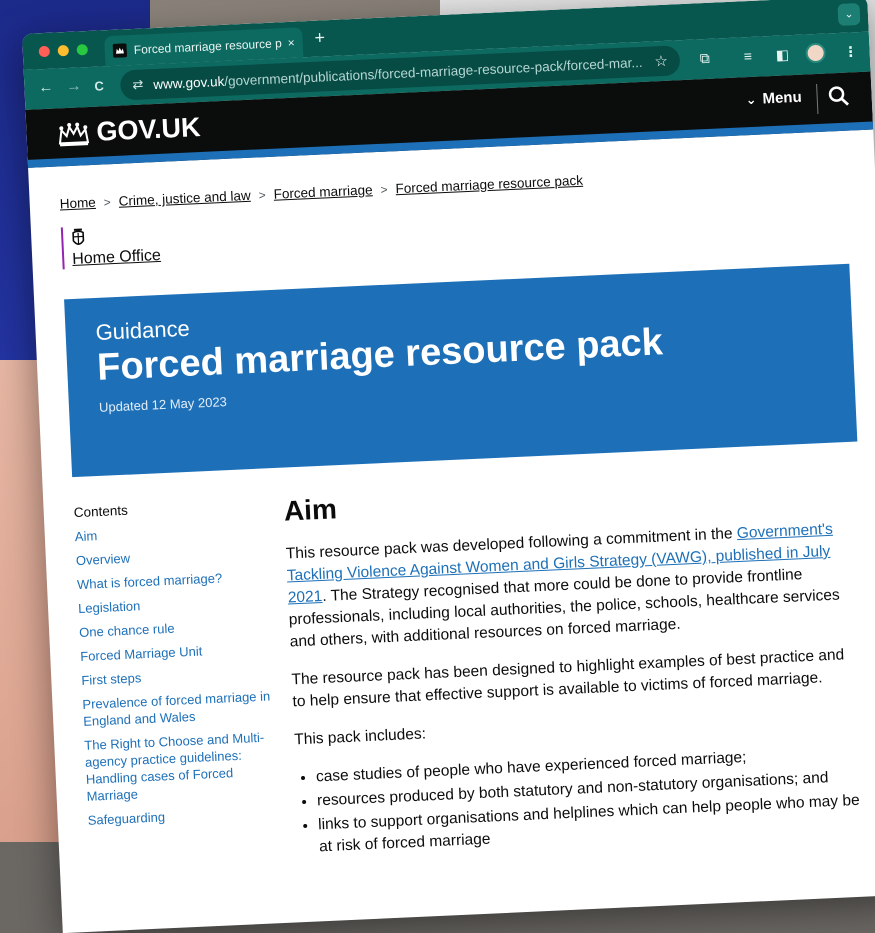 This screenshot has height=933, width=875. Describe the element at coordinates (120, 50) in the screenshot. I see `govuk-favicon-icon` at that location.